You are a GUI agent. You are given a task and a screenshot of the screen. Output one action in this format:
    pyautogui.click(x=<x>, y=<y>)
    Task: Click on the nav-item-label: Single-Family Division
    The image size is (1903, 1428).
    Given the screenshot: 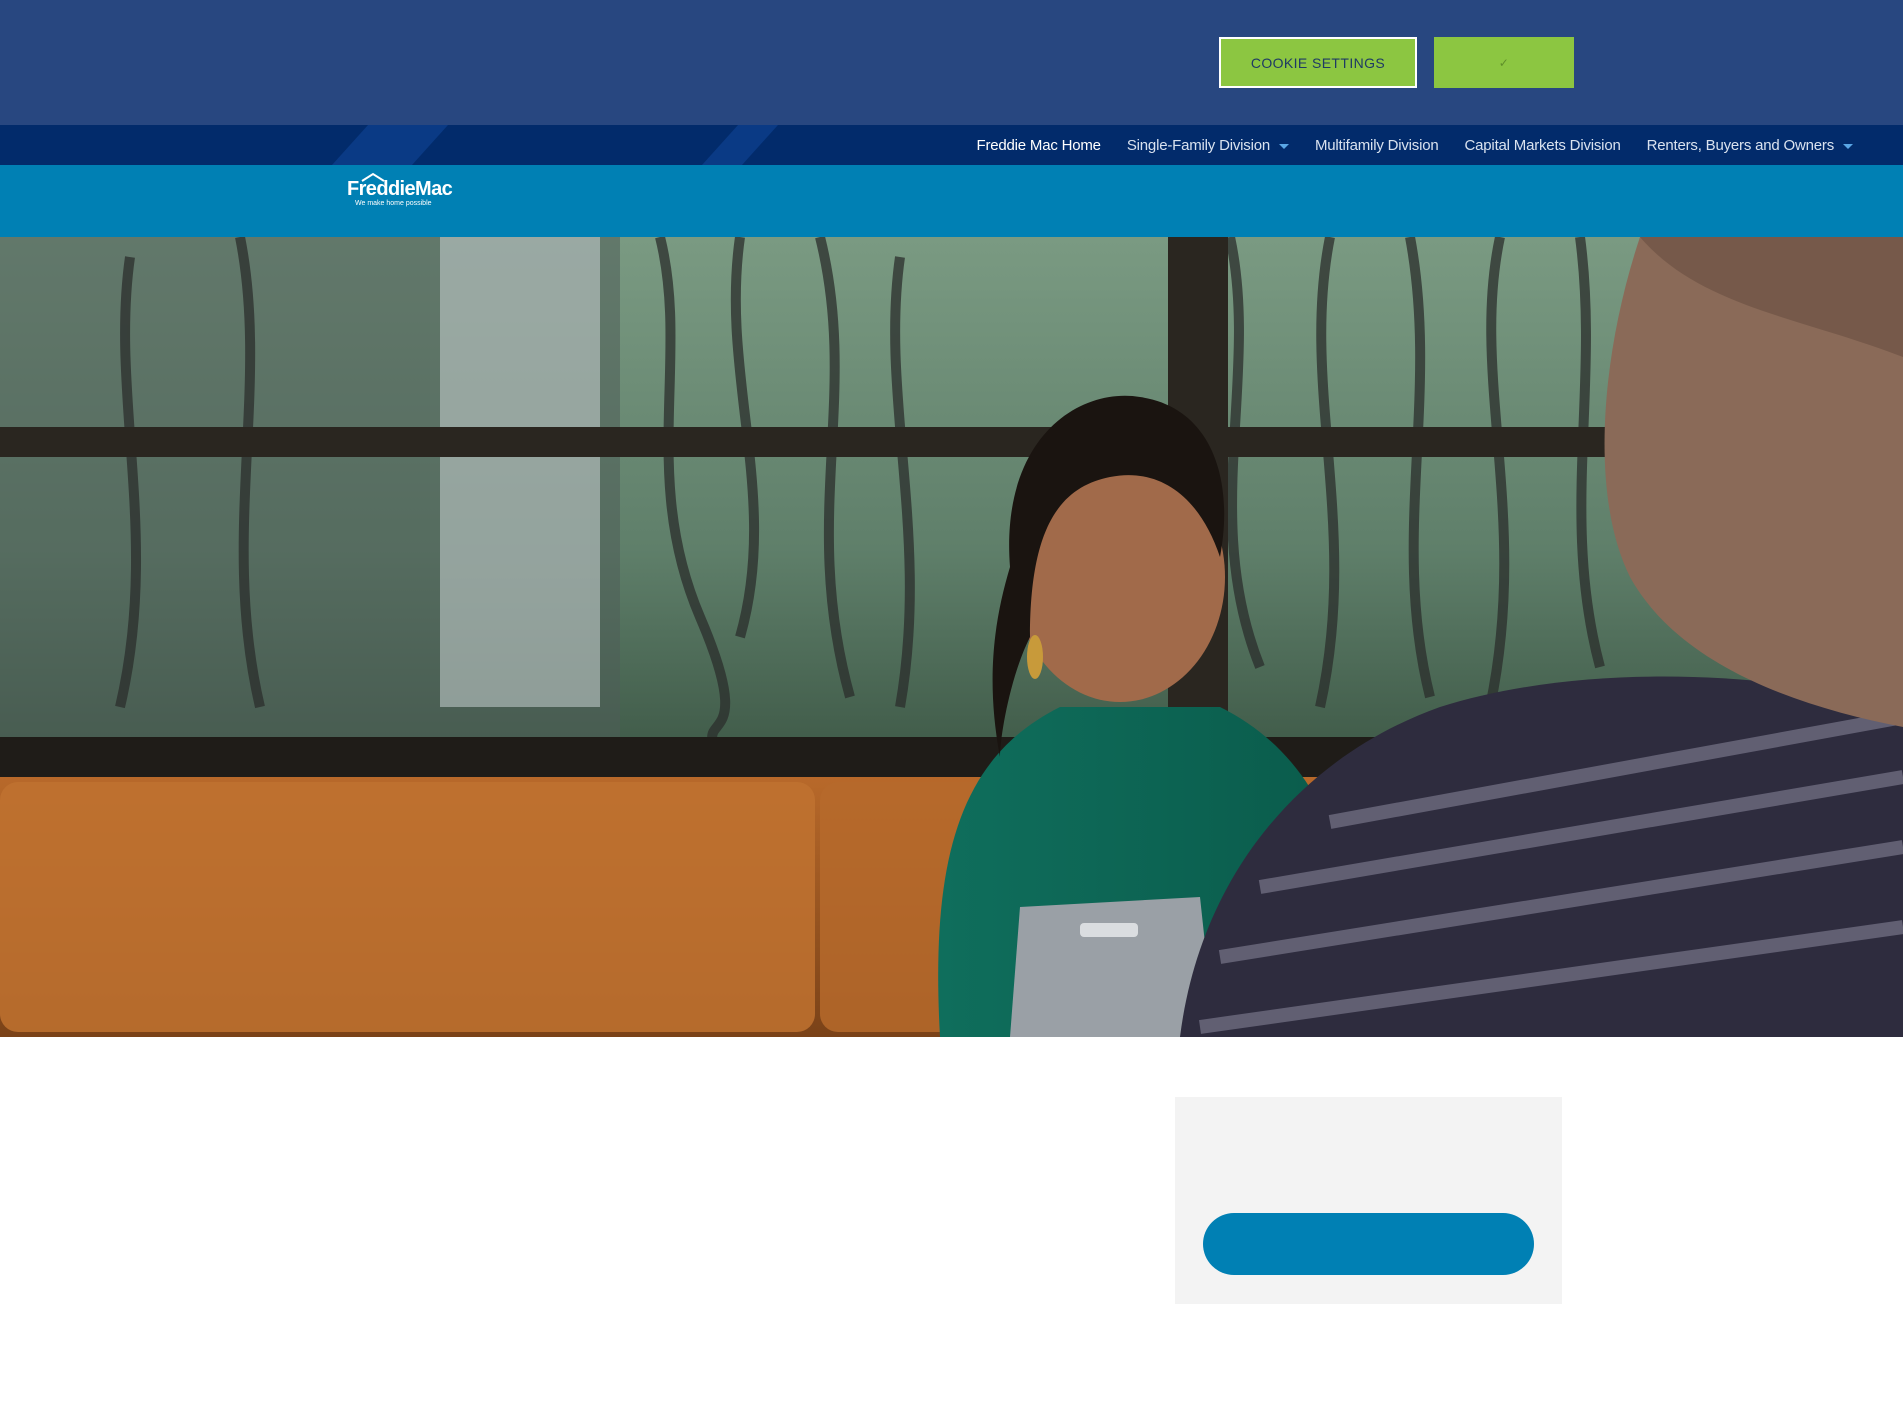 What is the action you would take?
    pyautogui.click(x=1198, y=145)
    